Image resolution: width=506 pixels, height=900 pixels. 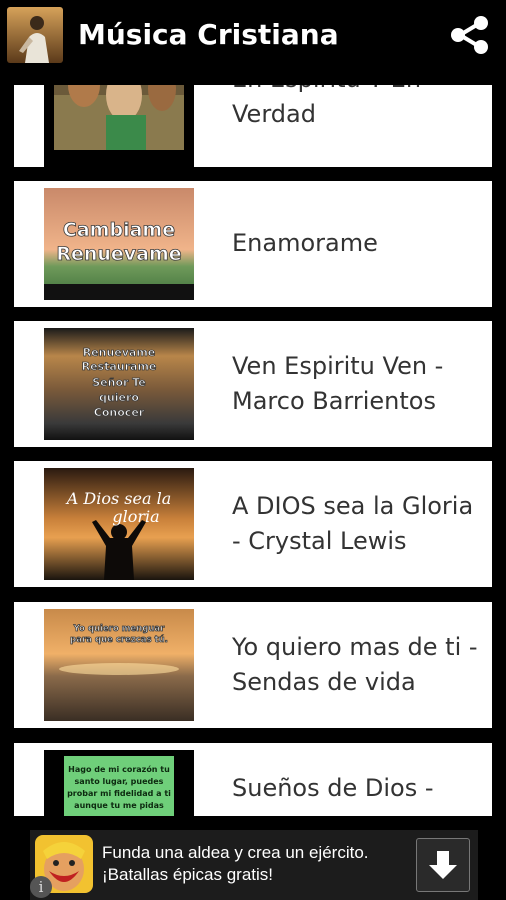 What do you see at coordinates (119, 665) in the screenshot?
I see `video-thumbnail: Yo quiero menguar para que crezcas tú.` at bounding box center [119, 665].